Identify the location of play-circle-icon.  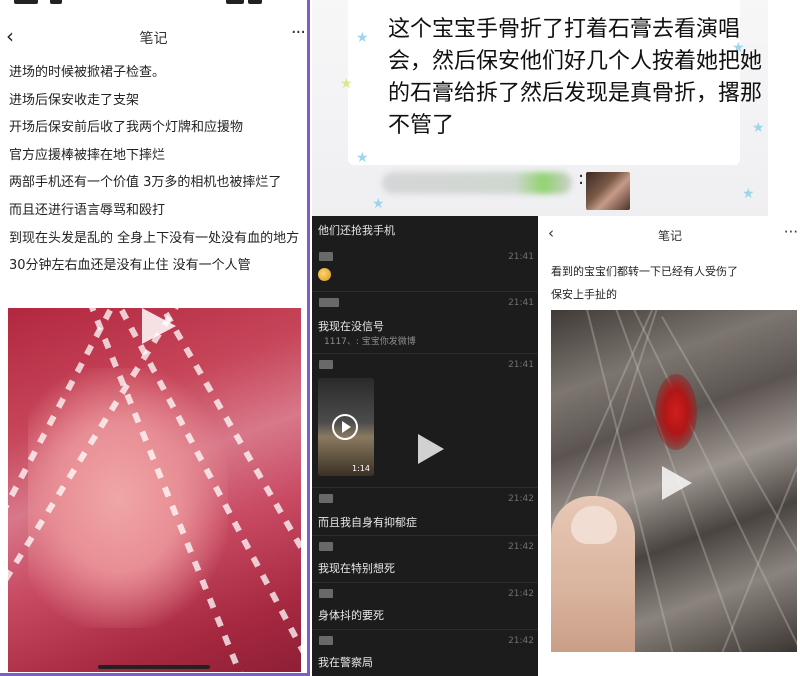
(345, 427).